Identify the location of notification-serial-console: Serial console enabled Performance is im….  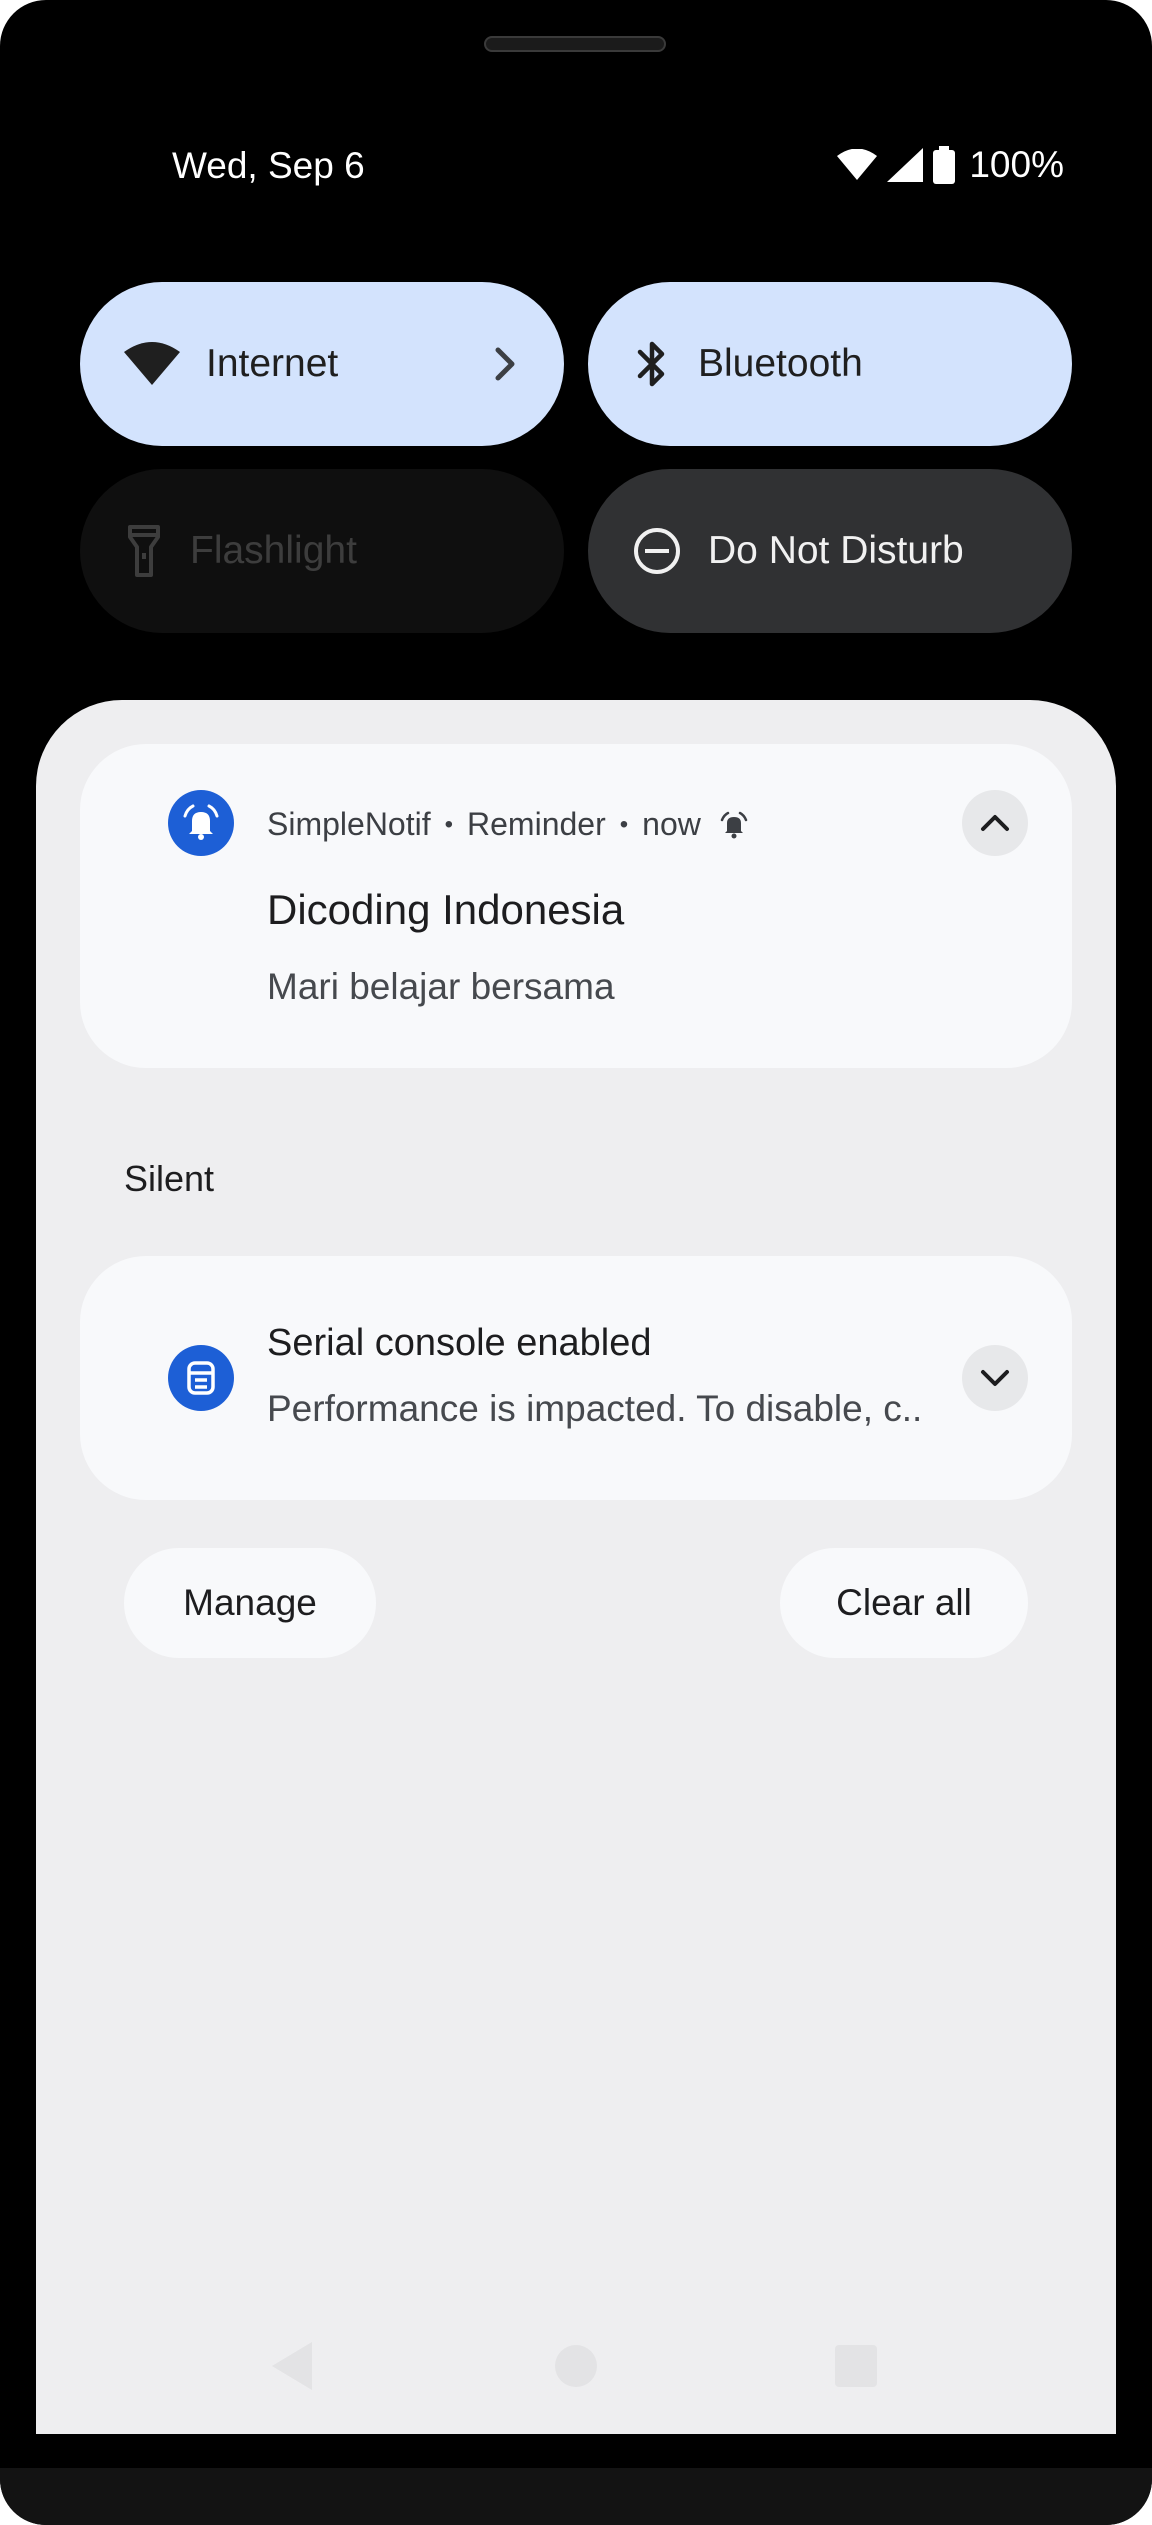
(576, 1378).